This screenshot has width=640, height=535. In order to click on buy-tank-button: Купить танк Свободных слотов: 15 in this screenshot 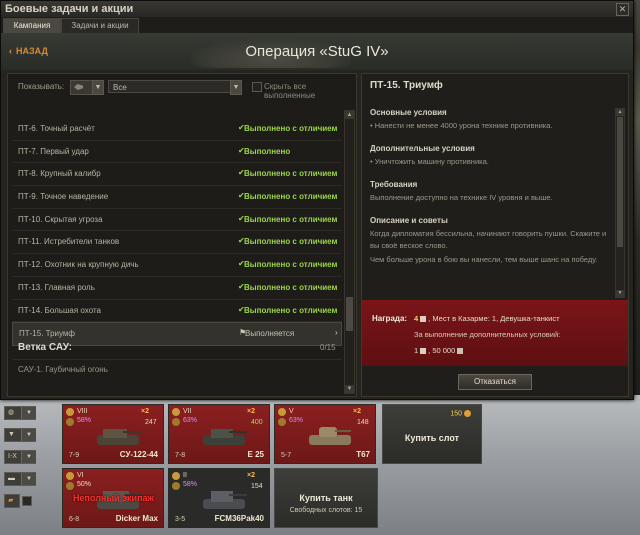, I will do `click(326, 498)`.